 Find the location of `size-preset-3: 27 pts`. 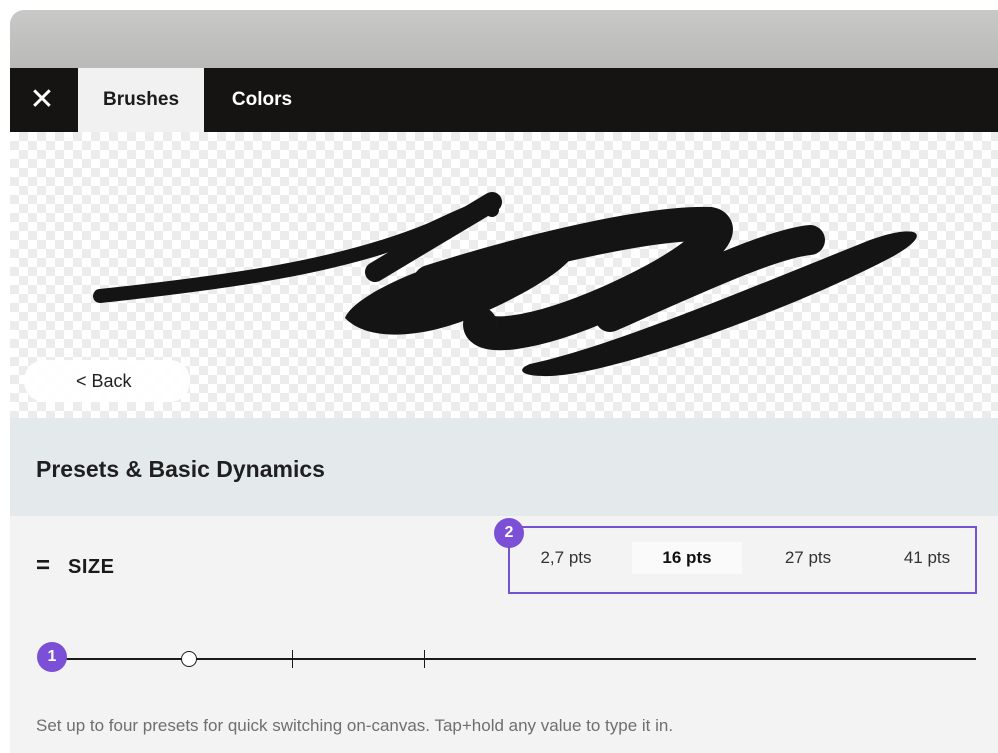

size-preset-3: 27 pts is located at coordinates (808, 558).